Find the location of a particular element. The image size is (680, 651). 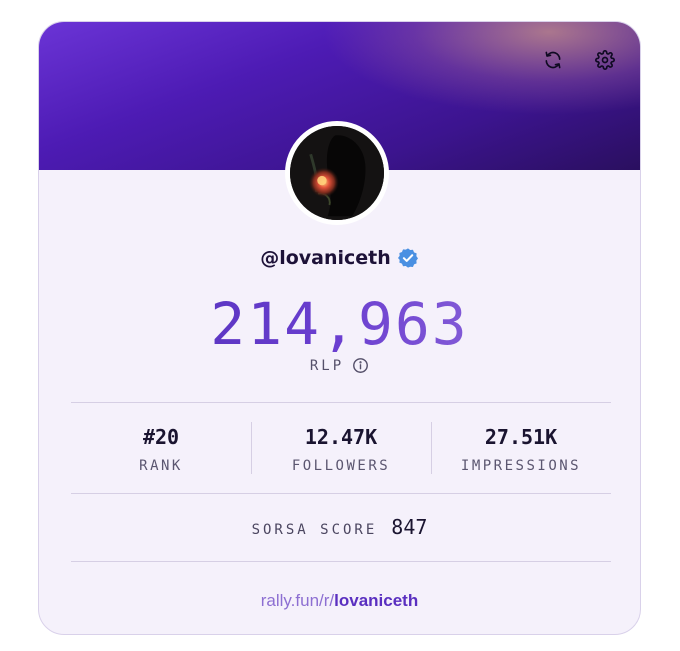

referral-link-user: lovaniceth is located at coordinates (376, 600).